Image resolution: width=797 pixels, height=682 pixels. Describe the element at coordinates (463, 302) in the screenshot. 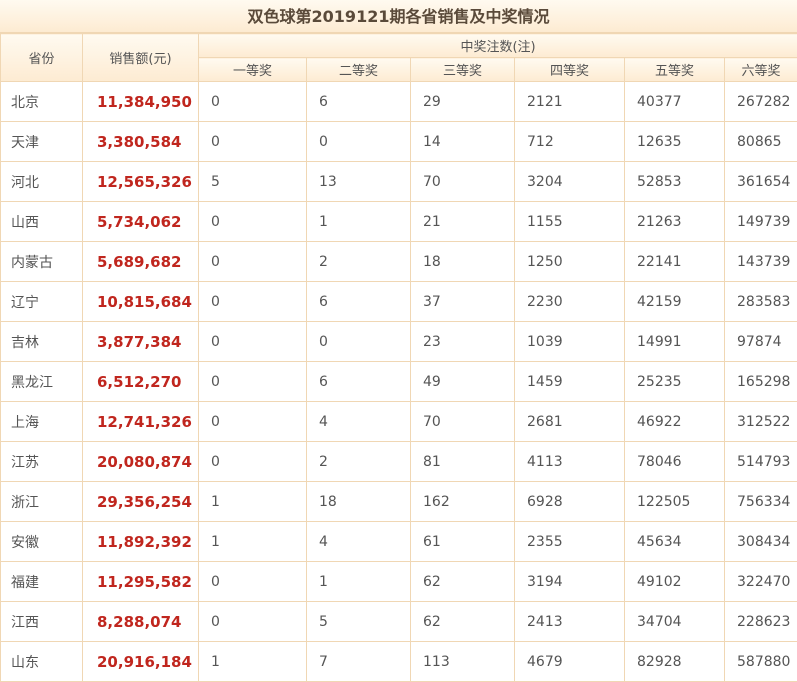

I see `prize-count-cell-level-3: 37` at that location.